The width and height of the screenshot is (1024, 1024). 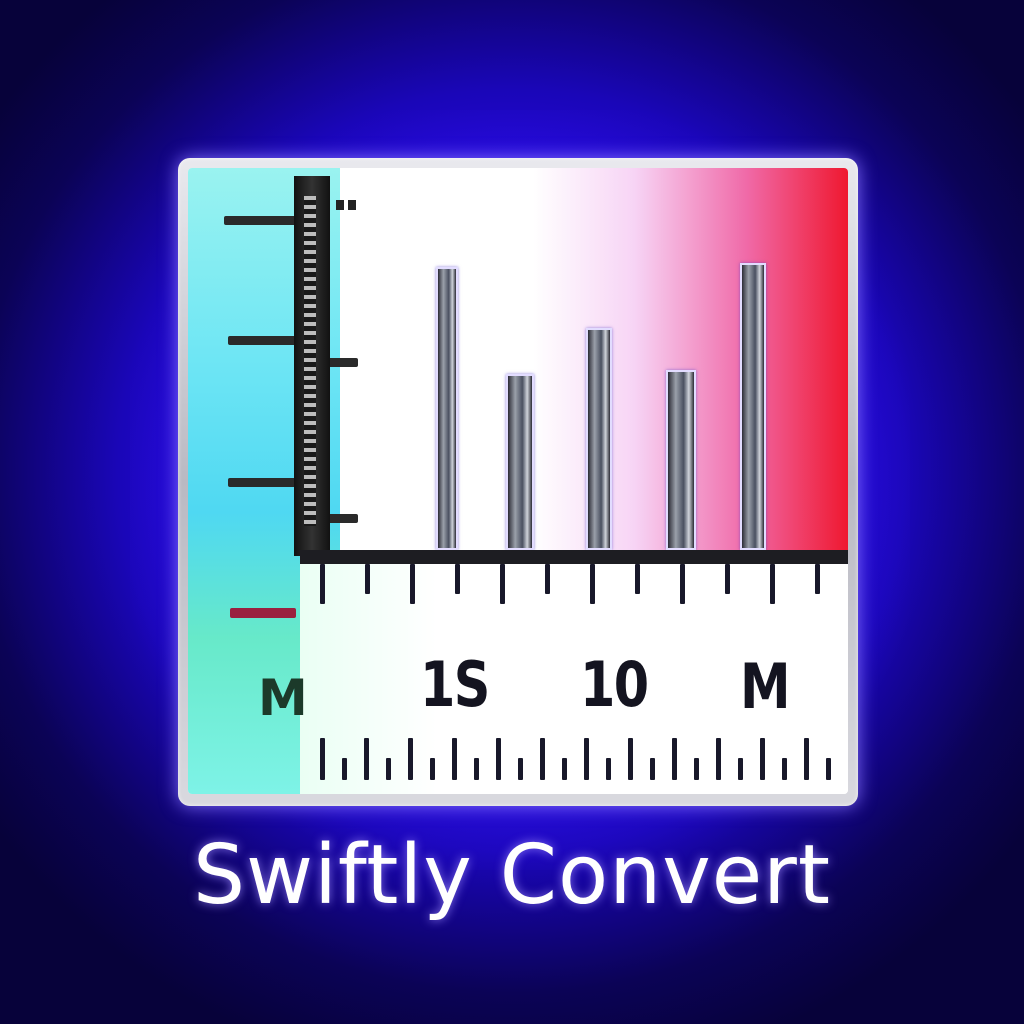 I want to click on ruler-label-3: M, so click(x=765, y=686).